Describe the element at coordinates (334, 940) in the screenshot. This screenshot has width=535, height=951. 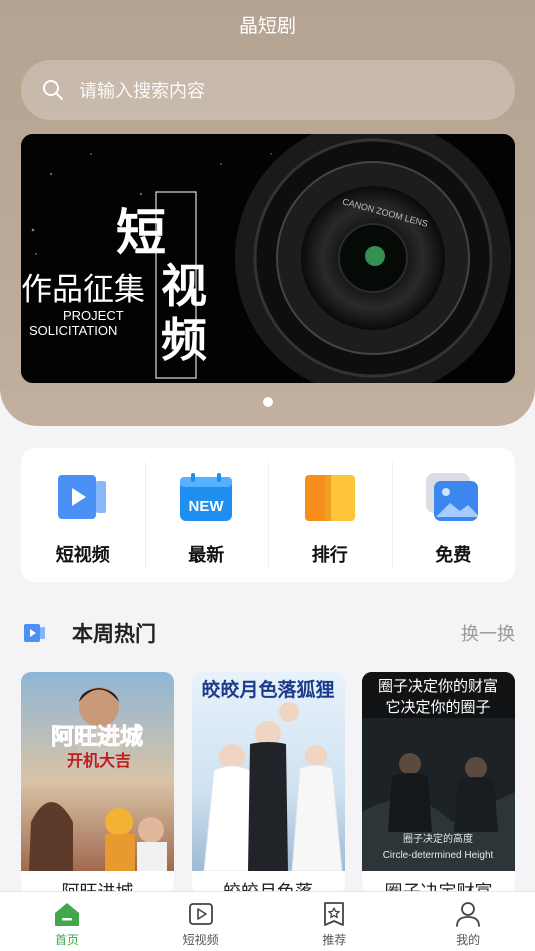
I see `tab-label: 推荐` at that location.